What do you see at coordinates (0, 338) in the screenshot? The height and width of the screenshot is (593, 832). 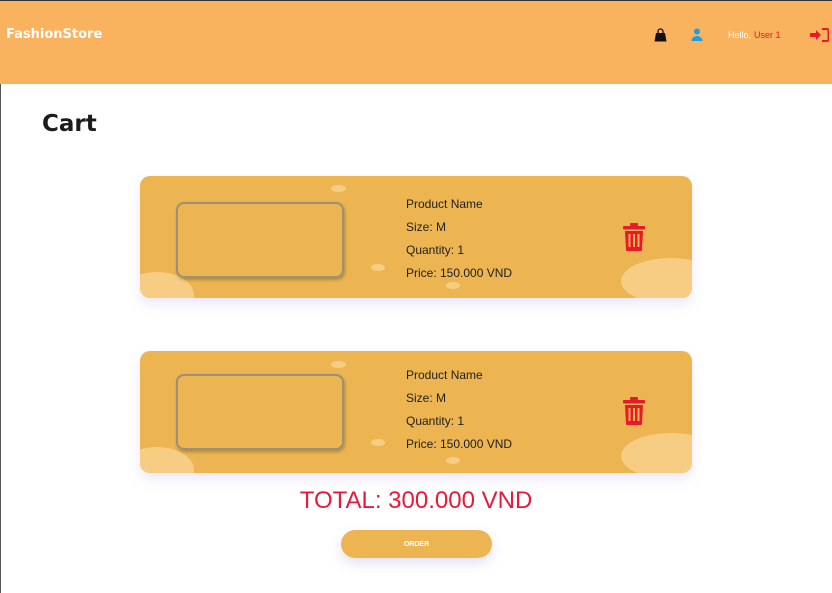 I see `page-border` at bounding box center [0, 338].